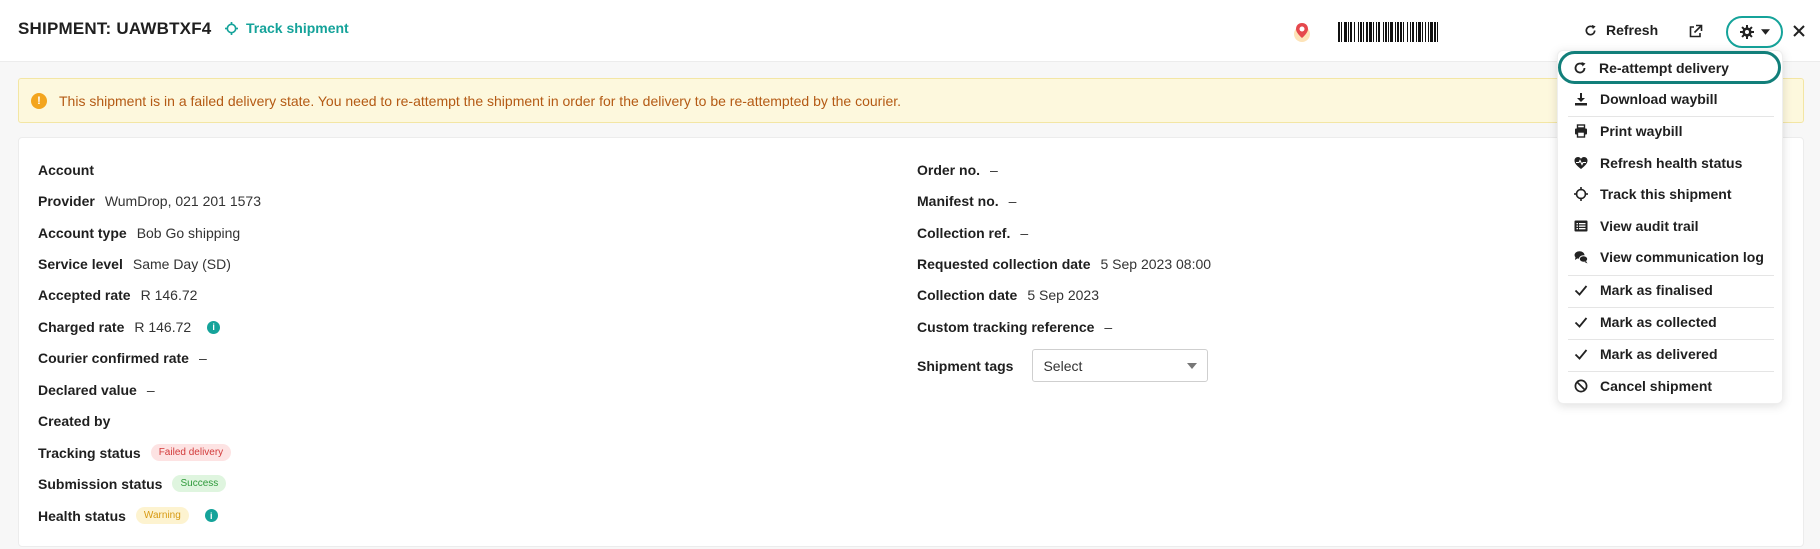  I want to click on menu-item-label: Mark as finalised, so click(1656, 290).